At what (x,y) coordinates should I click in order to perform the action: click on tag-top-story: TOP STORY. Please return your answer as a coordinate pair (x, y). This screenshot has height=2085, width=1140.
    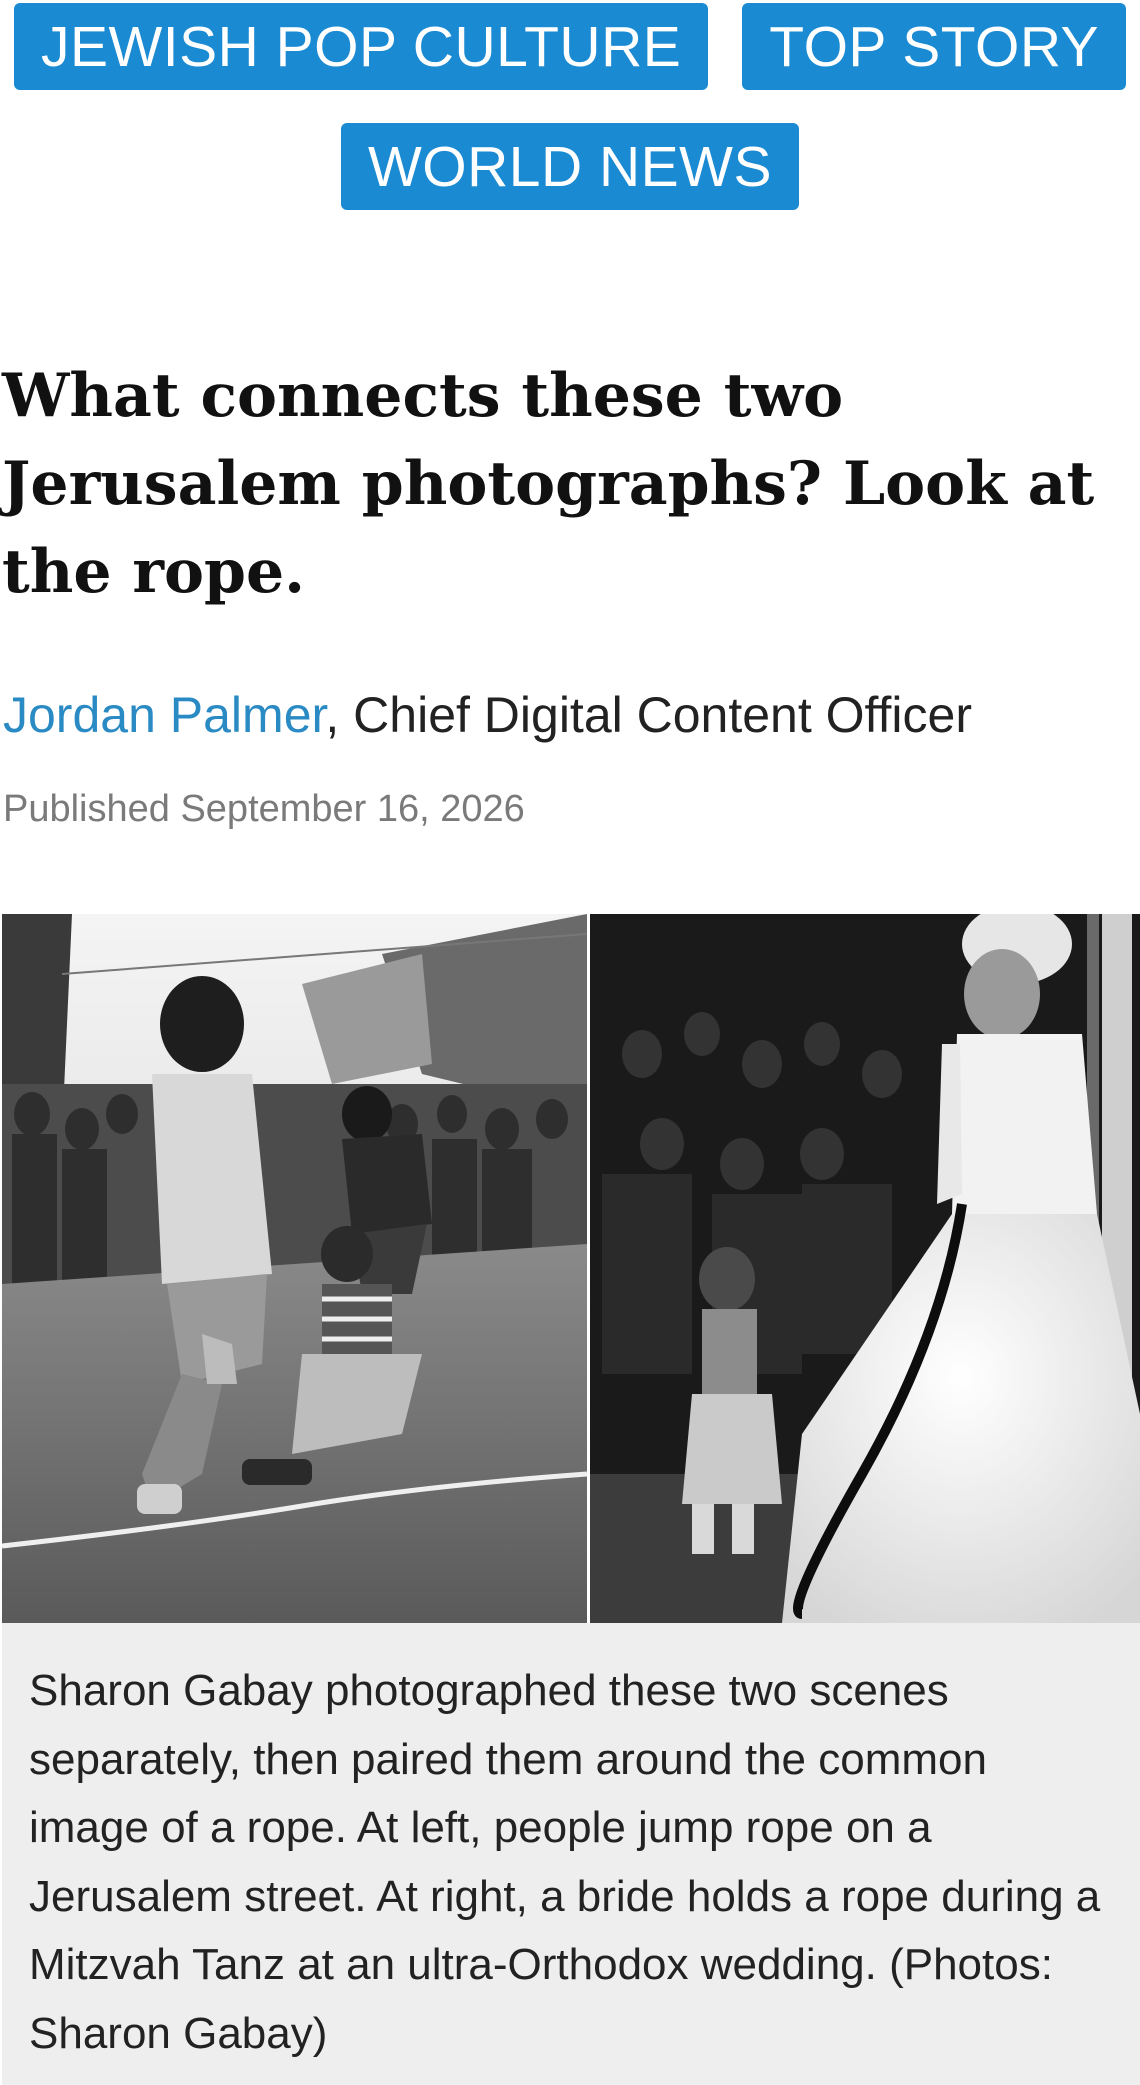
    Looking at the image, I should click on (934, 46).